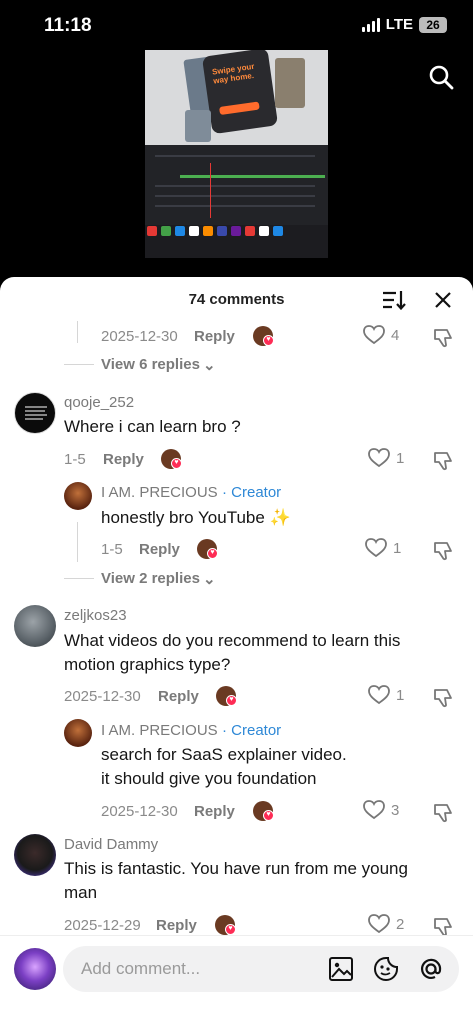 The image size is (473, 1024). Describe the element at coordinates (394, 300) in the screenshot. I see `sort-icon` at that location.